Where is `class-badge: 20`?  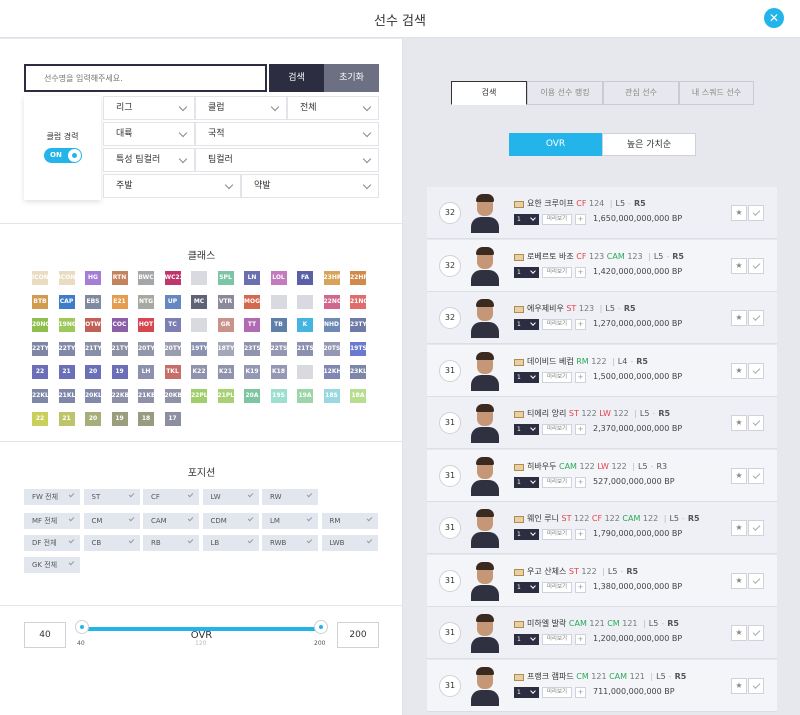 class-badge: 20 is located at coordinates (93, 372).